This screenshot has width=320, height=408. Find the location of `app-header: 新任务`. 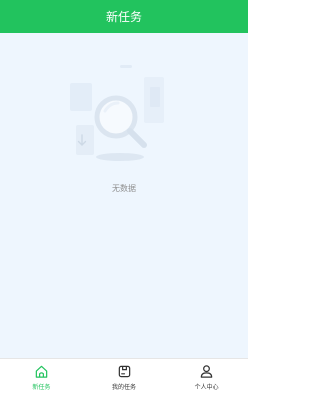

app-header: 新任务 is located at coordinates (124, 16).